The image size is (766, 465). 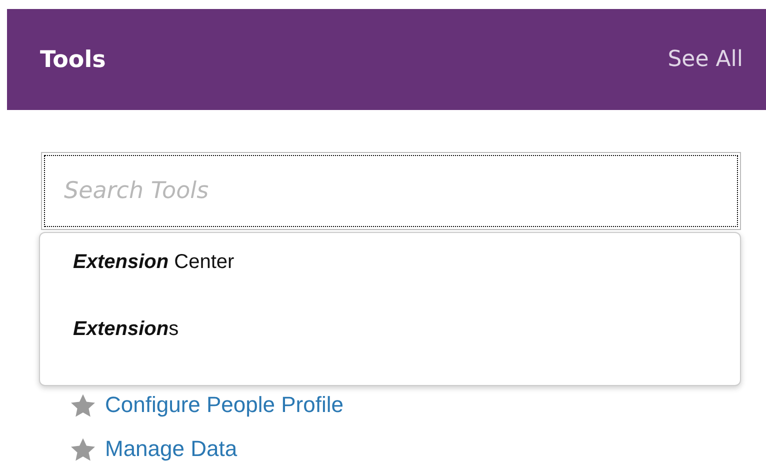 I want to click on header-title: Tools, so click(x=73, y=59).